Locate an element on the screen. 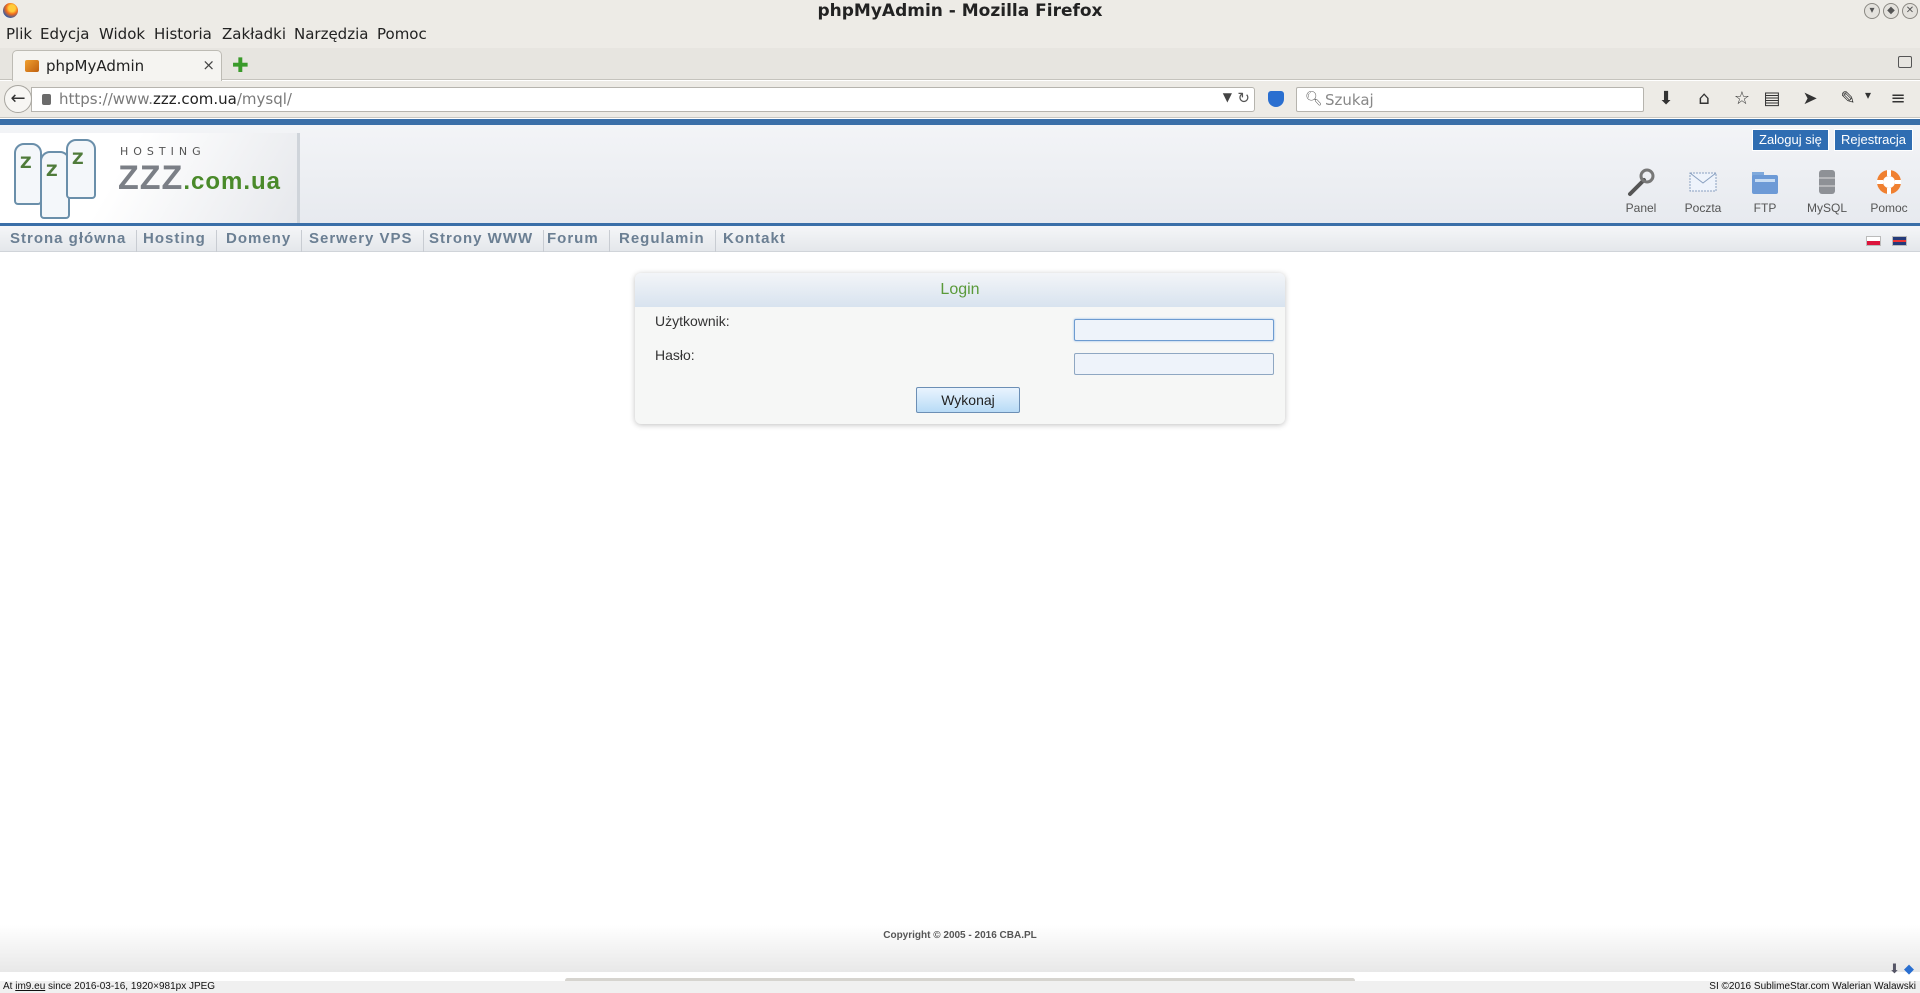 The height and width of the screenshot is (993, 1920). menu-widok: Widok is located at coordinates (122, 34).